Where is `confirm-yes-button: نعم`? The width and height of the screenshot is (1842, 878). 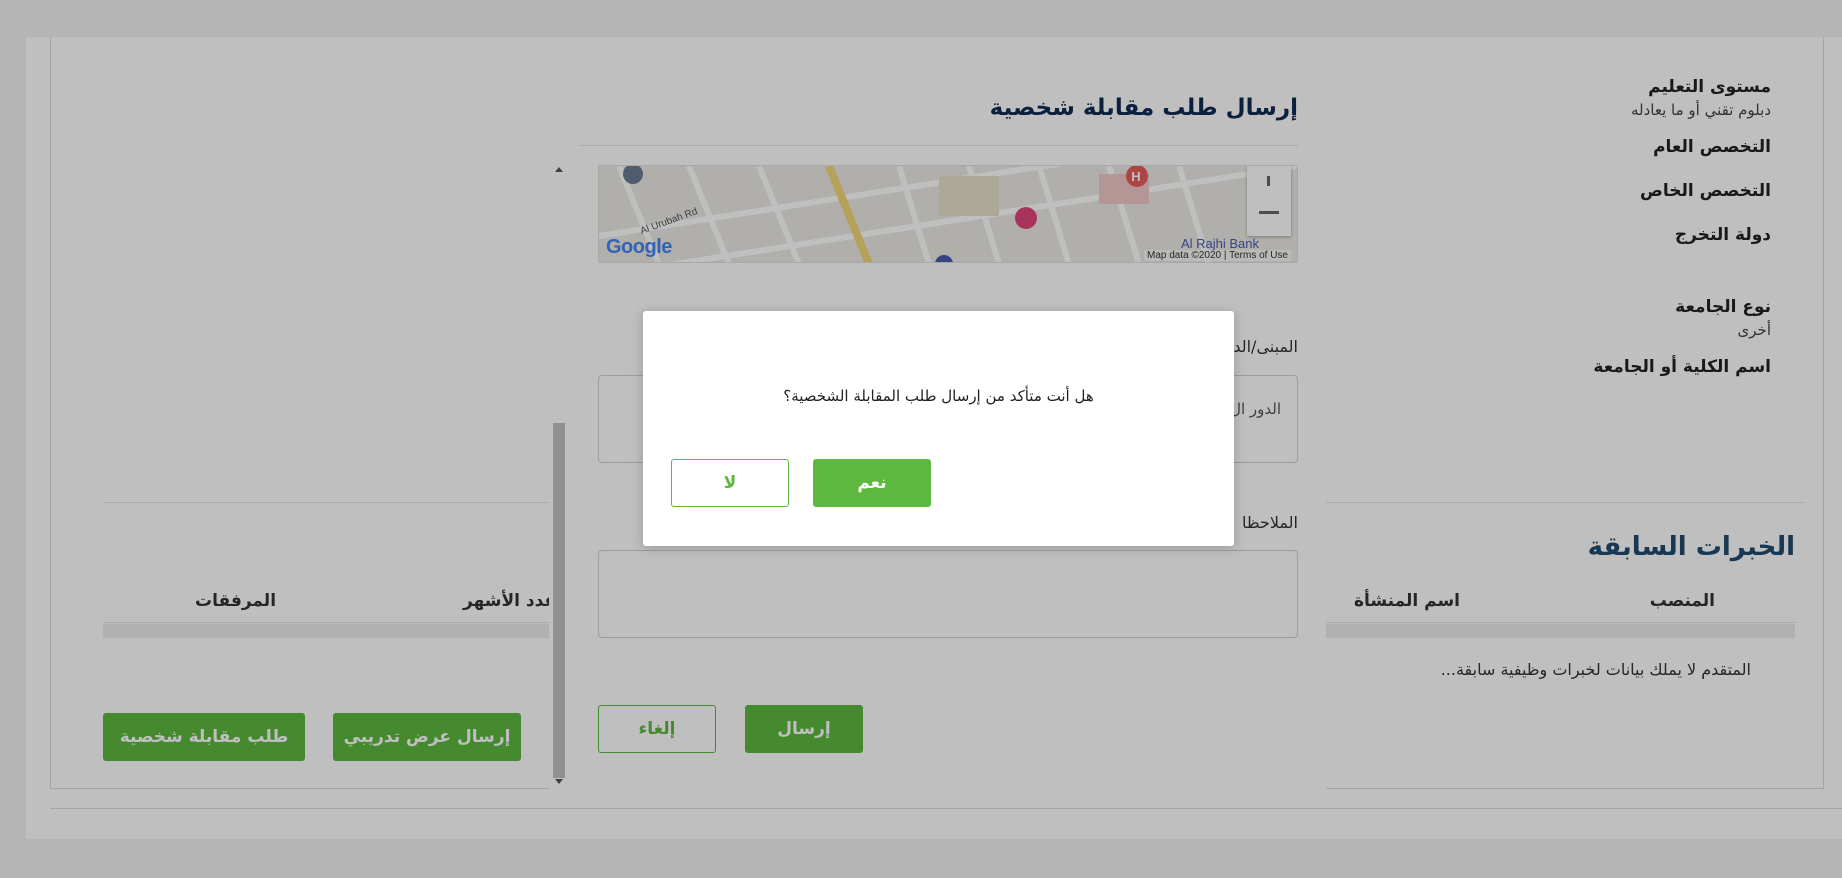
confirm-yes-button: نعم is located at coordinates (872, 483).